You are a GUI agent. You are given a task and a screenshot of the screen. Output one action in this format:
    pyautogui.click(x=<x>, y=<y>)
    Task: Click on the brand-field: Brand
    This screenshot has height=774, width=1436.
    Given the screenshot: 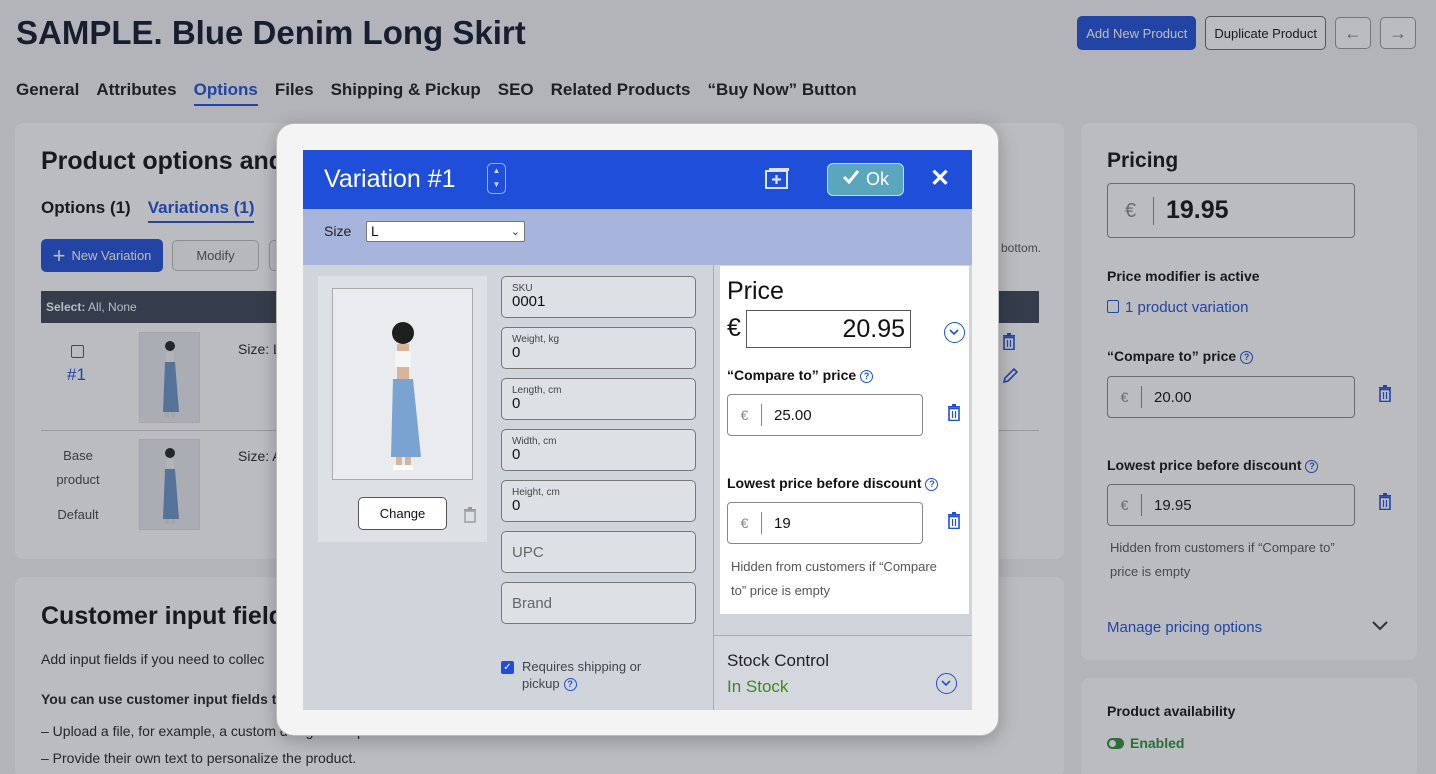 What is the action you would take?
    pyautogui.click(x=598, y=603)
    